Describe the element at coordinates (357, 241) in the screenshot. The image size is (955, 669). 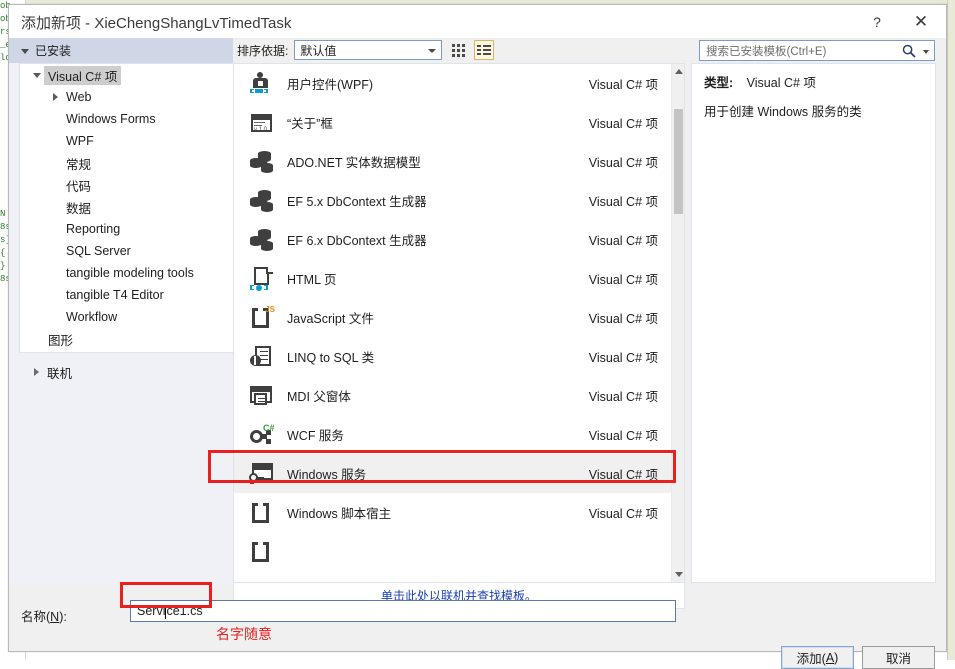
I see `template-item-name: EF 6.x DbContext 生成器` at that location.